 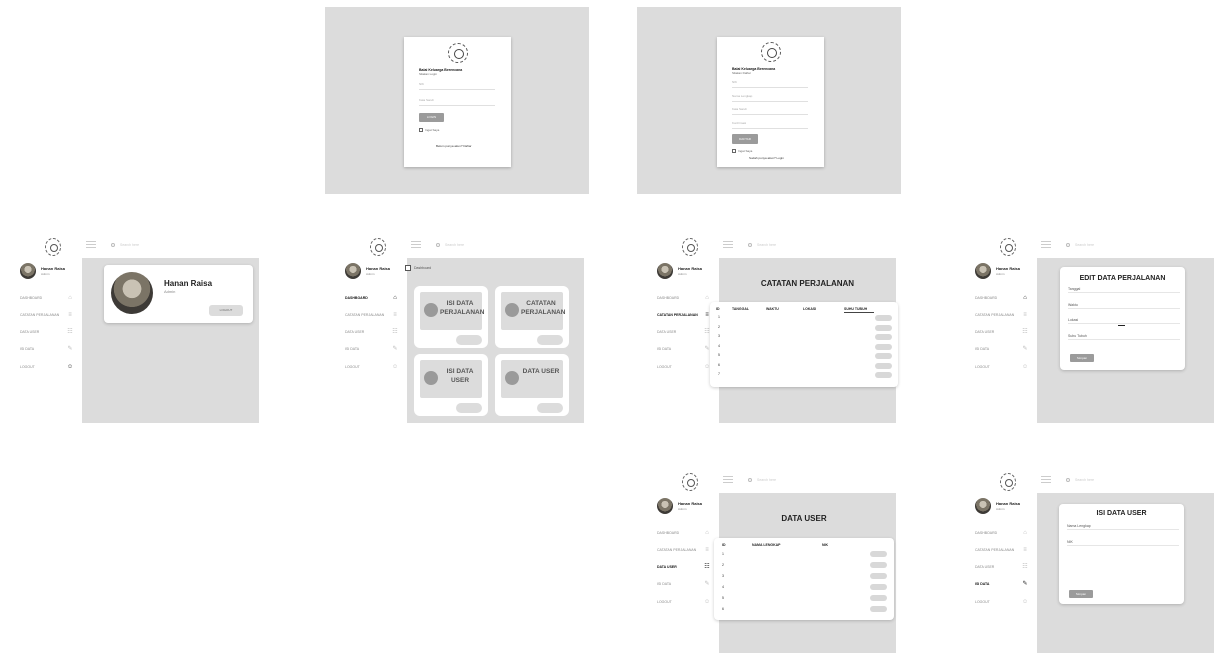 What do you see at coordinates (451, 385) in the screenshot?
I see `tile-isi-data-user: ISI DATA USER` at bounding box center [451, 385].